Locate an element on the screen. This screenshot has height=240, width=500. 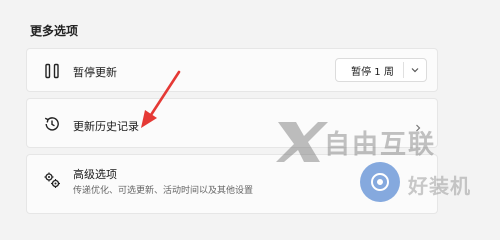
pause-updates-label: 暂停更新 is located at coordinates (95, 72).